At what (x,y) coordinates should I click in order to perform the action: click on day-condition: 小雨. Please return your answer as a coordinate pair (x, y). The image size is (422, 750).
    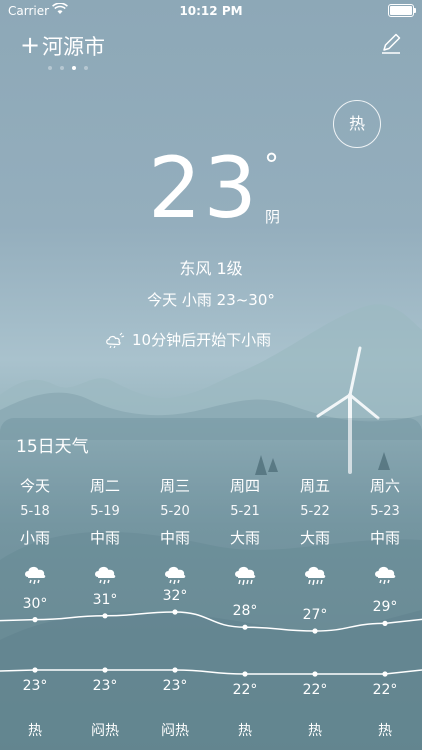
    Looking at the image, I should click on (34, 538).